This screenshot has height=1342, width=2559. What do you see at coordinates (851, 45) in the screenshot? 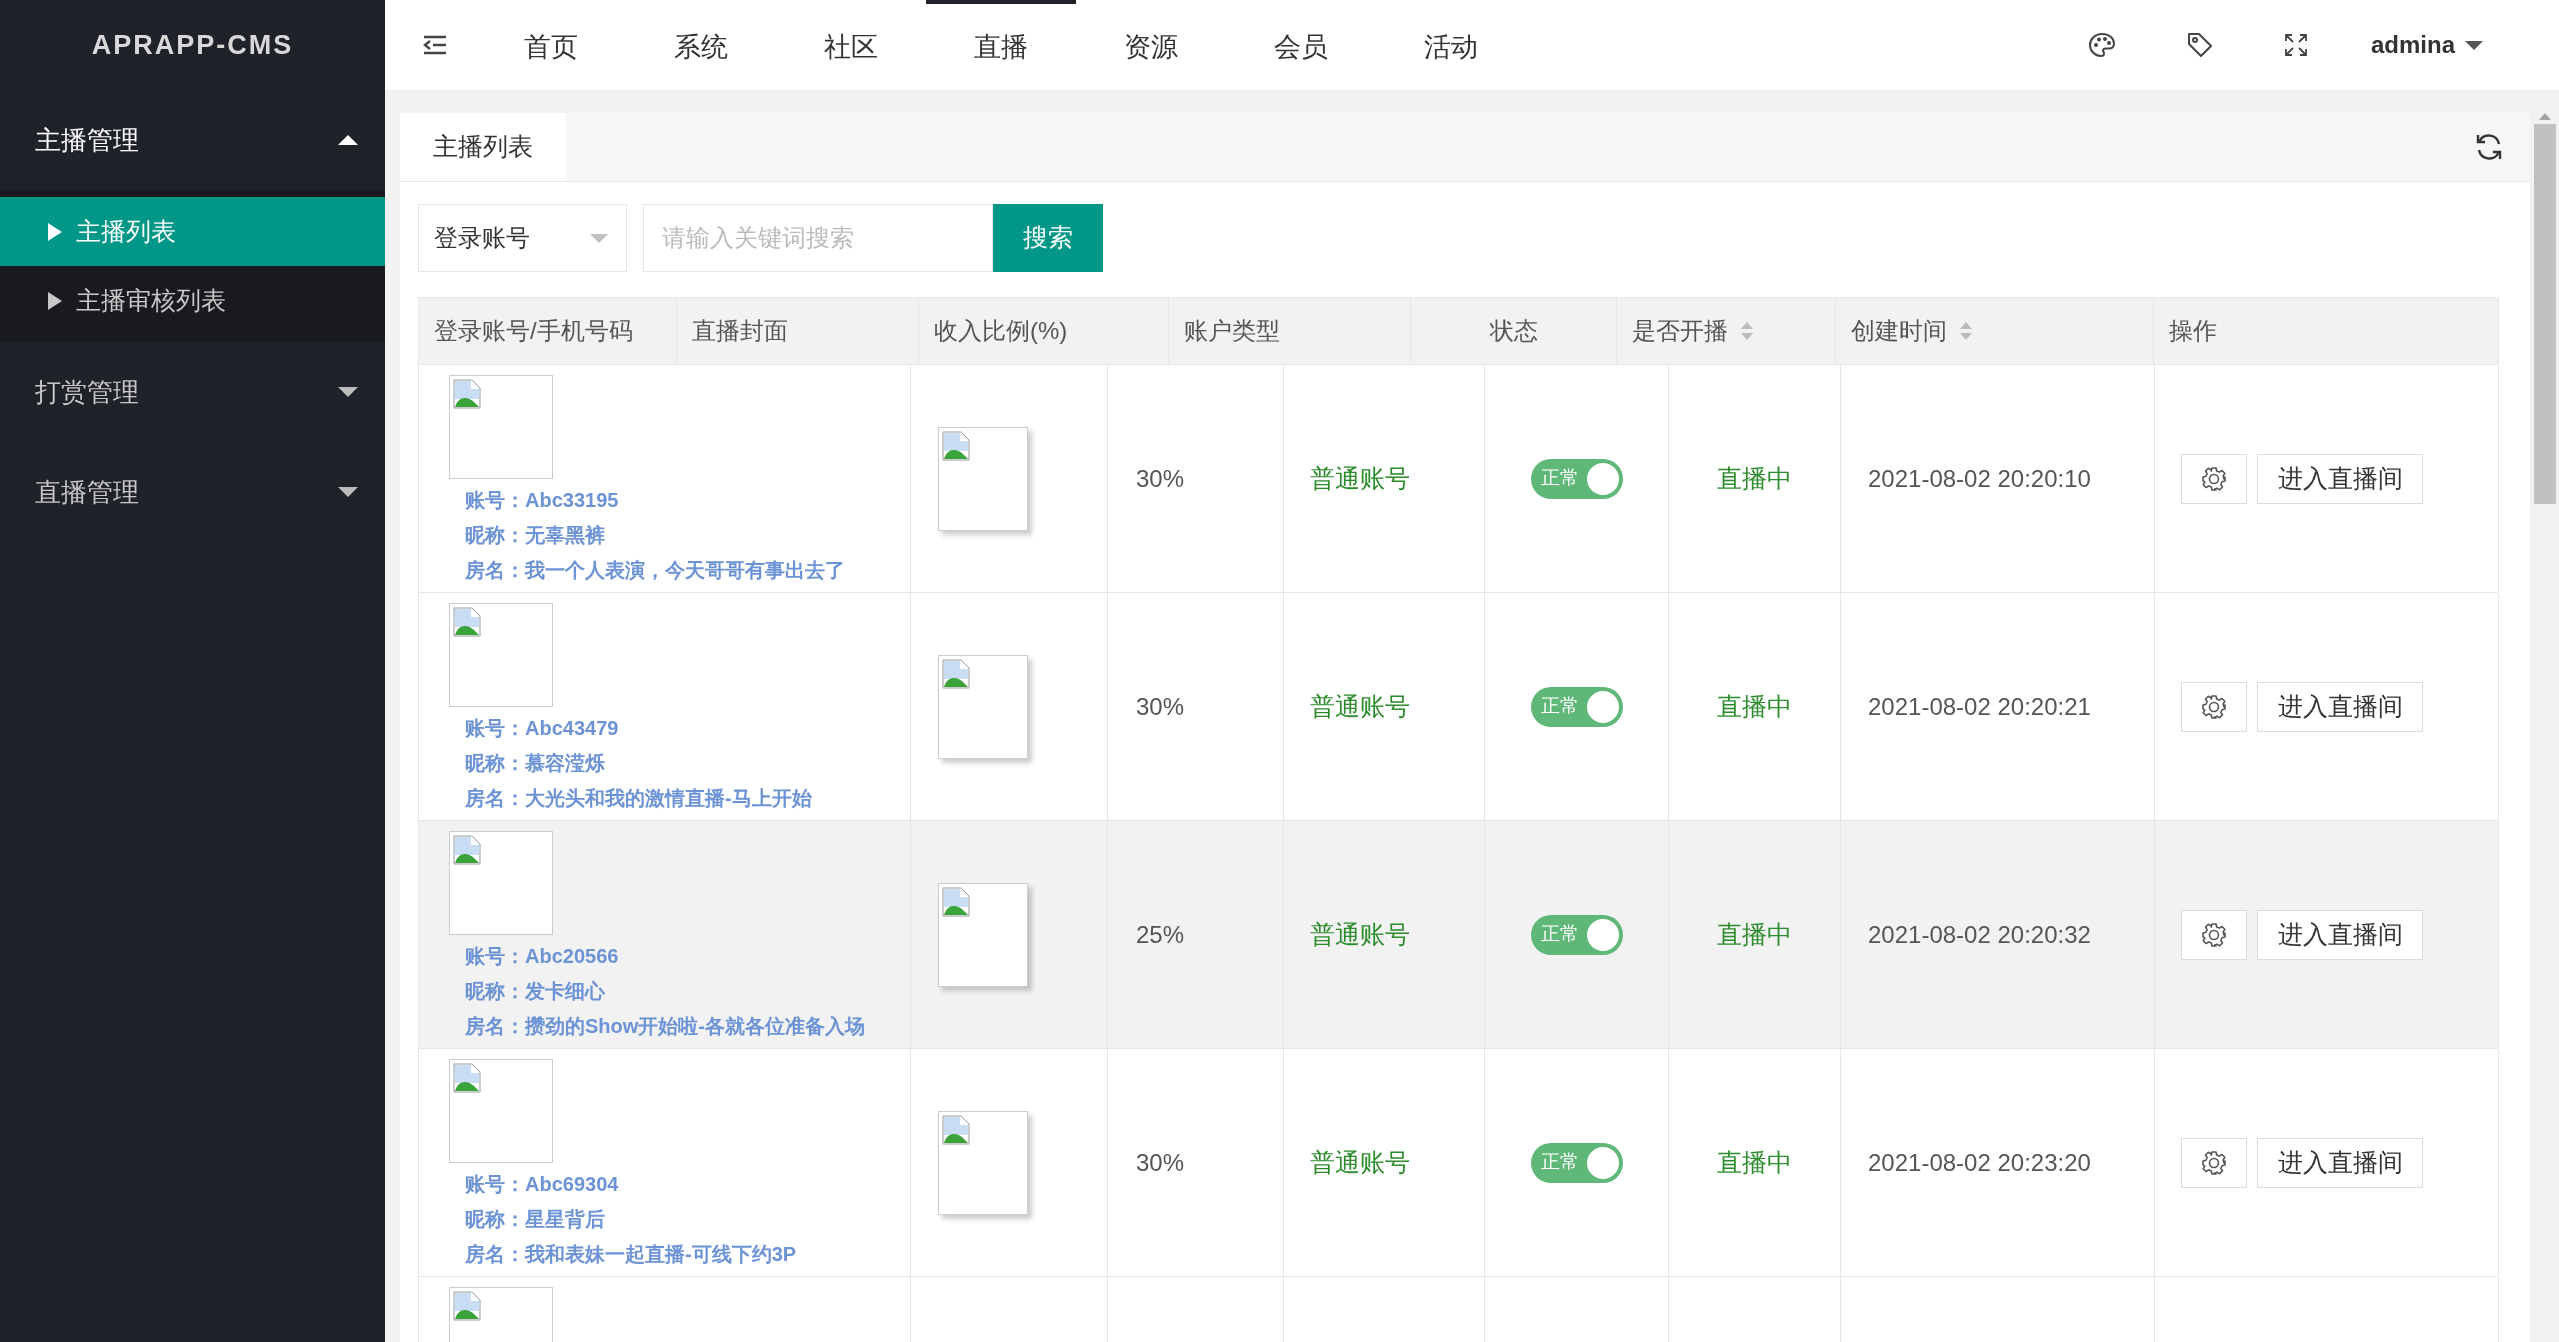
I see `nav-tab: 社区` at bounding box center [851, 45].